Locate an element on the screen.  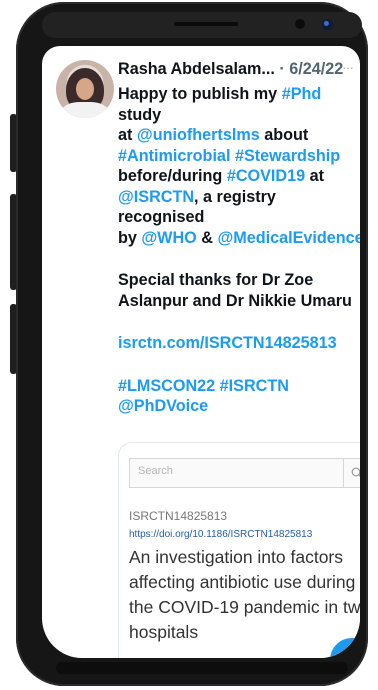
tweet-line: #Antimicrobial #Stewardship is located at coordinates (239, 156).